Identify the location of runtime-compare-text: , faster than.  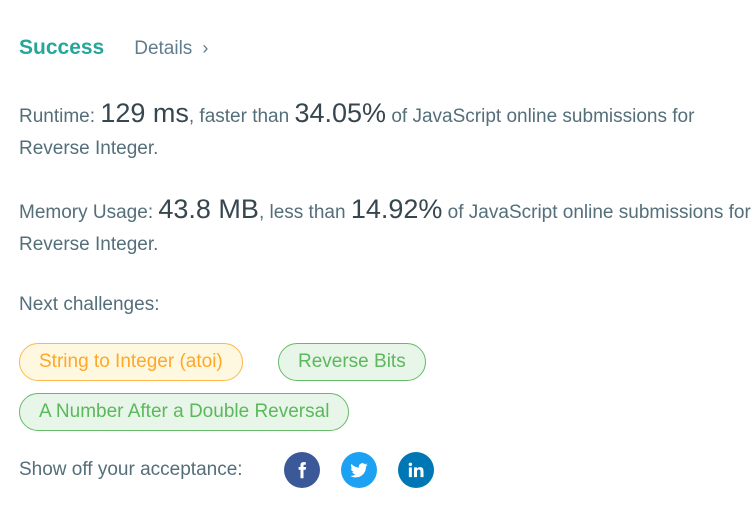
(241, 116).